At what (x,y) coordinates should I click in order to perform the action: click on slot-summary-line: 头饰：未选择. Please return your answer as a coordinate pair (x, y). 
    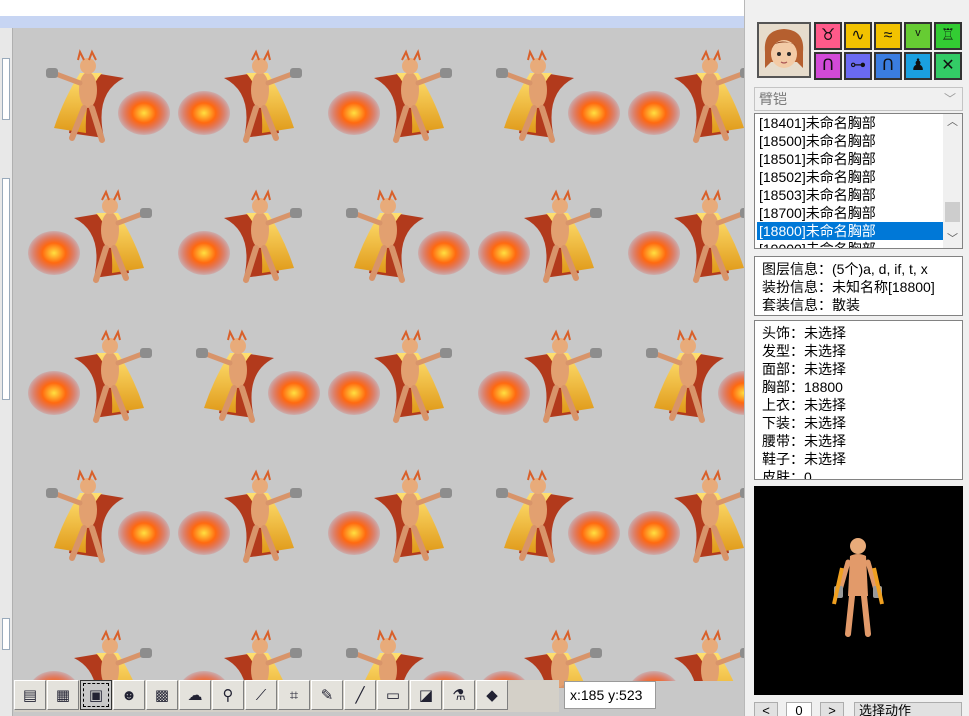
    Looking at the image, I should click on (804, 333).